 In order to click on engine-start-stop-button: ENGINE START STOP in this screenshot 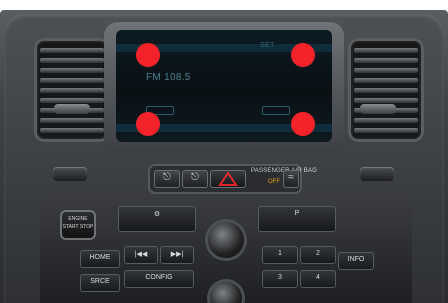, I will do `click(78, 225)`.